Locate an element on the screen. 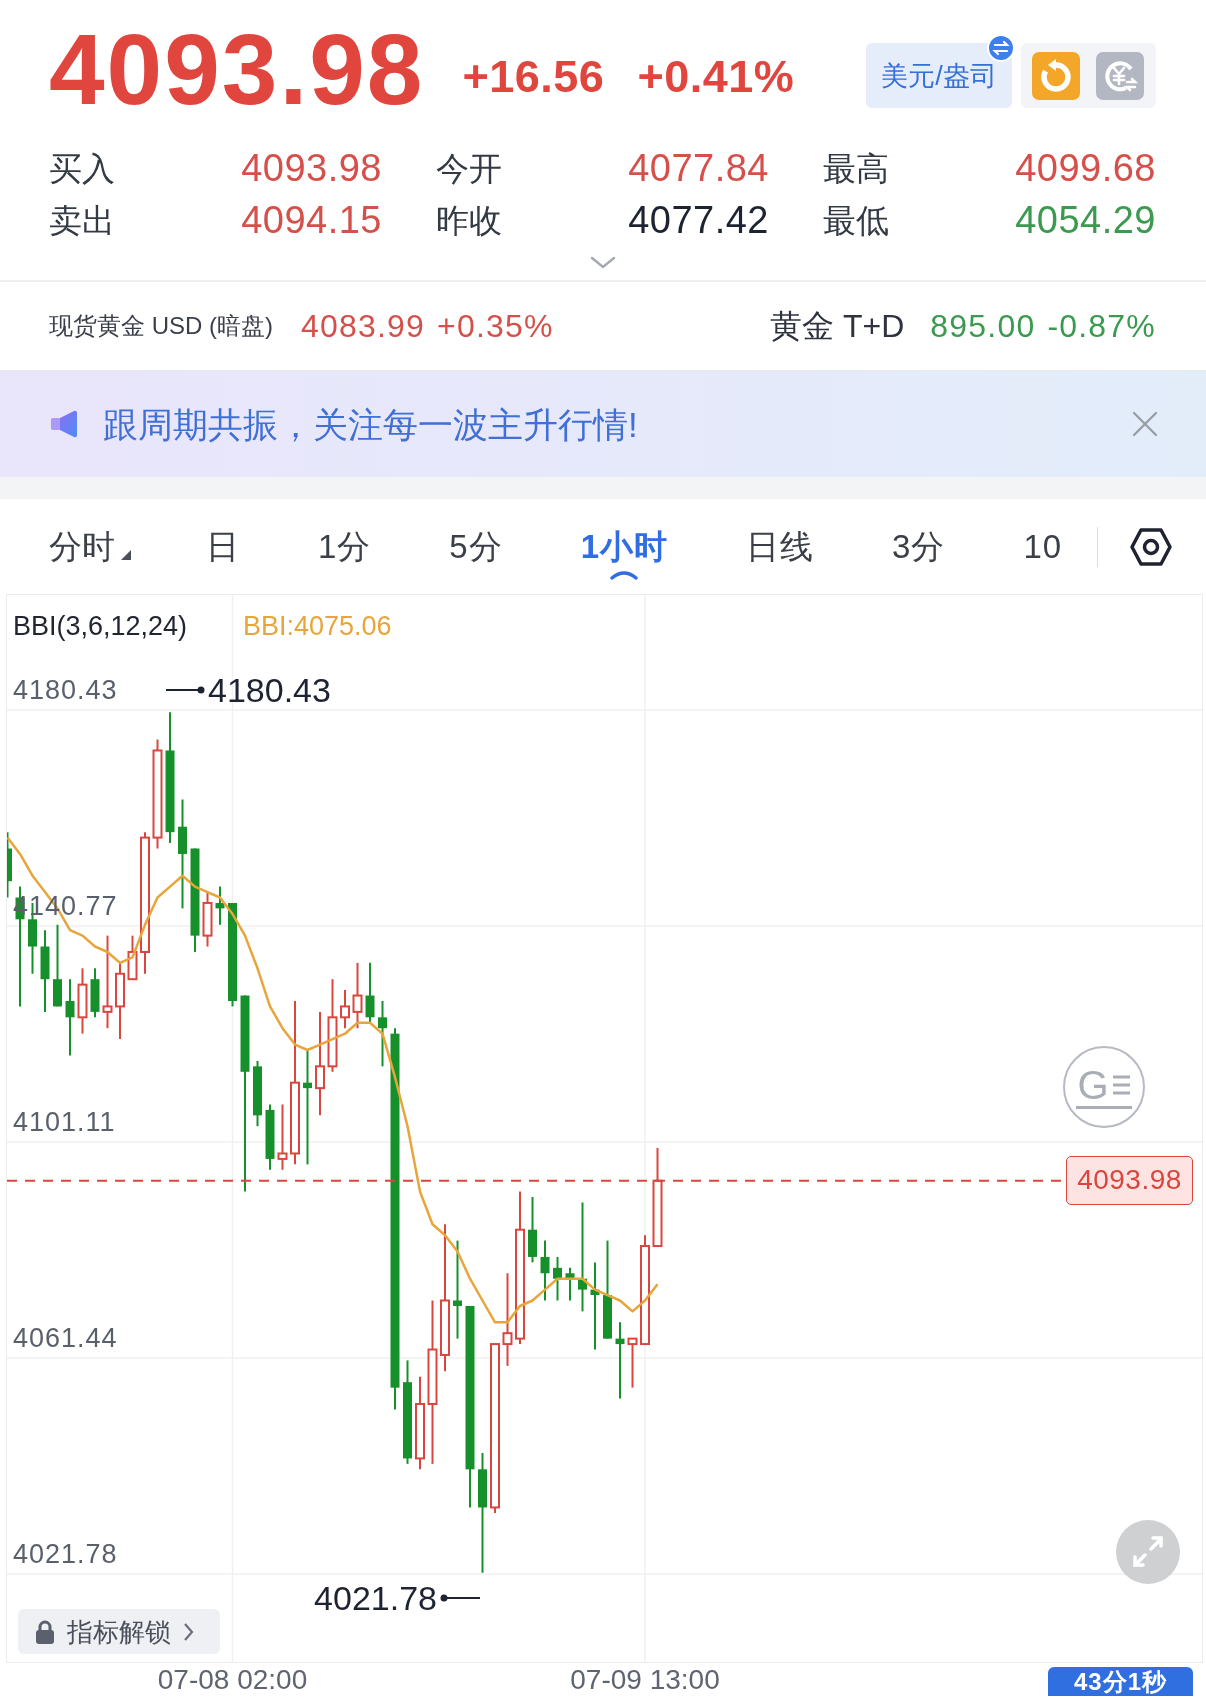 The image size is (1206, 1697). market-change: -0.87% is located at coordinates (1101, 326).